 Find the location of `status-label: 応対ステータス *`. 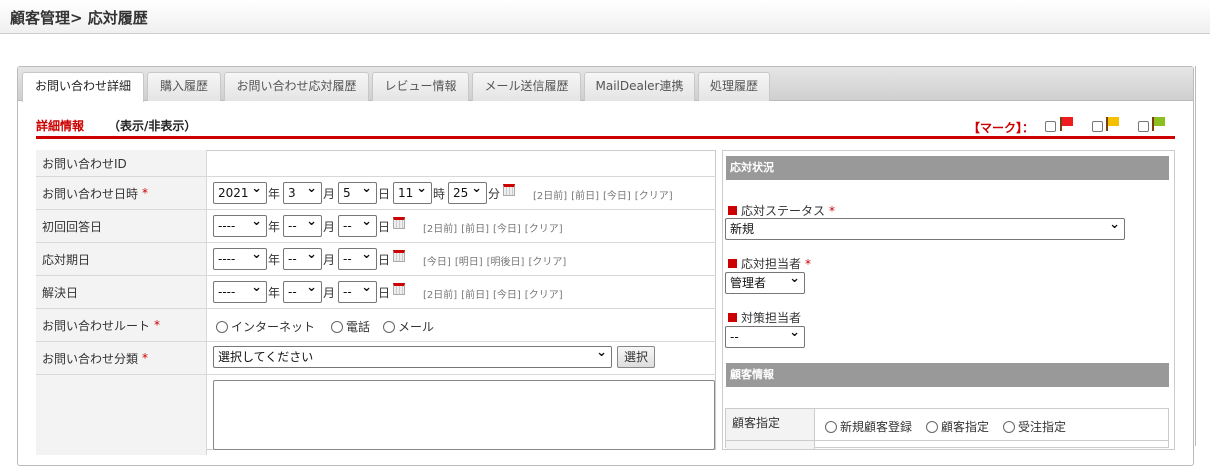

status-label: 応対ステータス * is located at coordinates (781, 210).